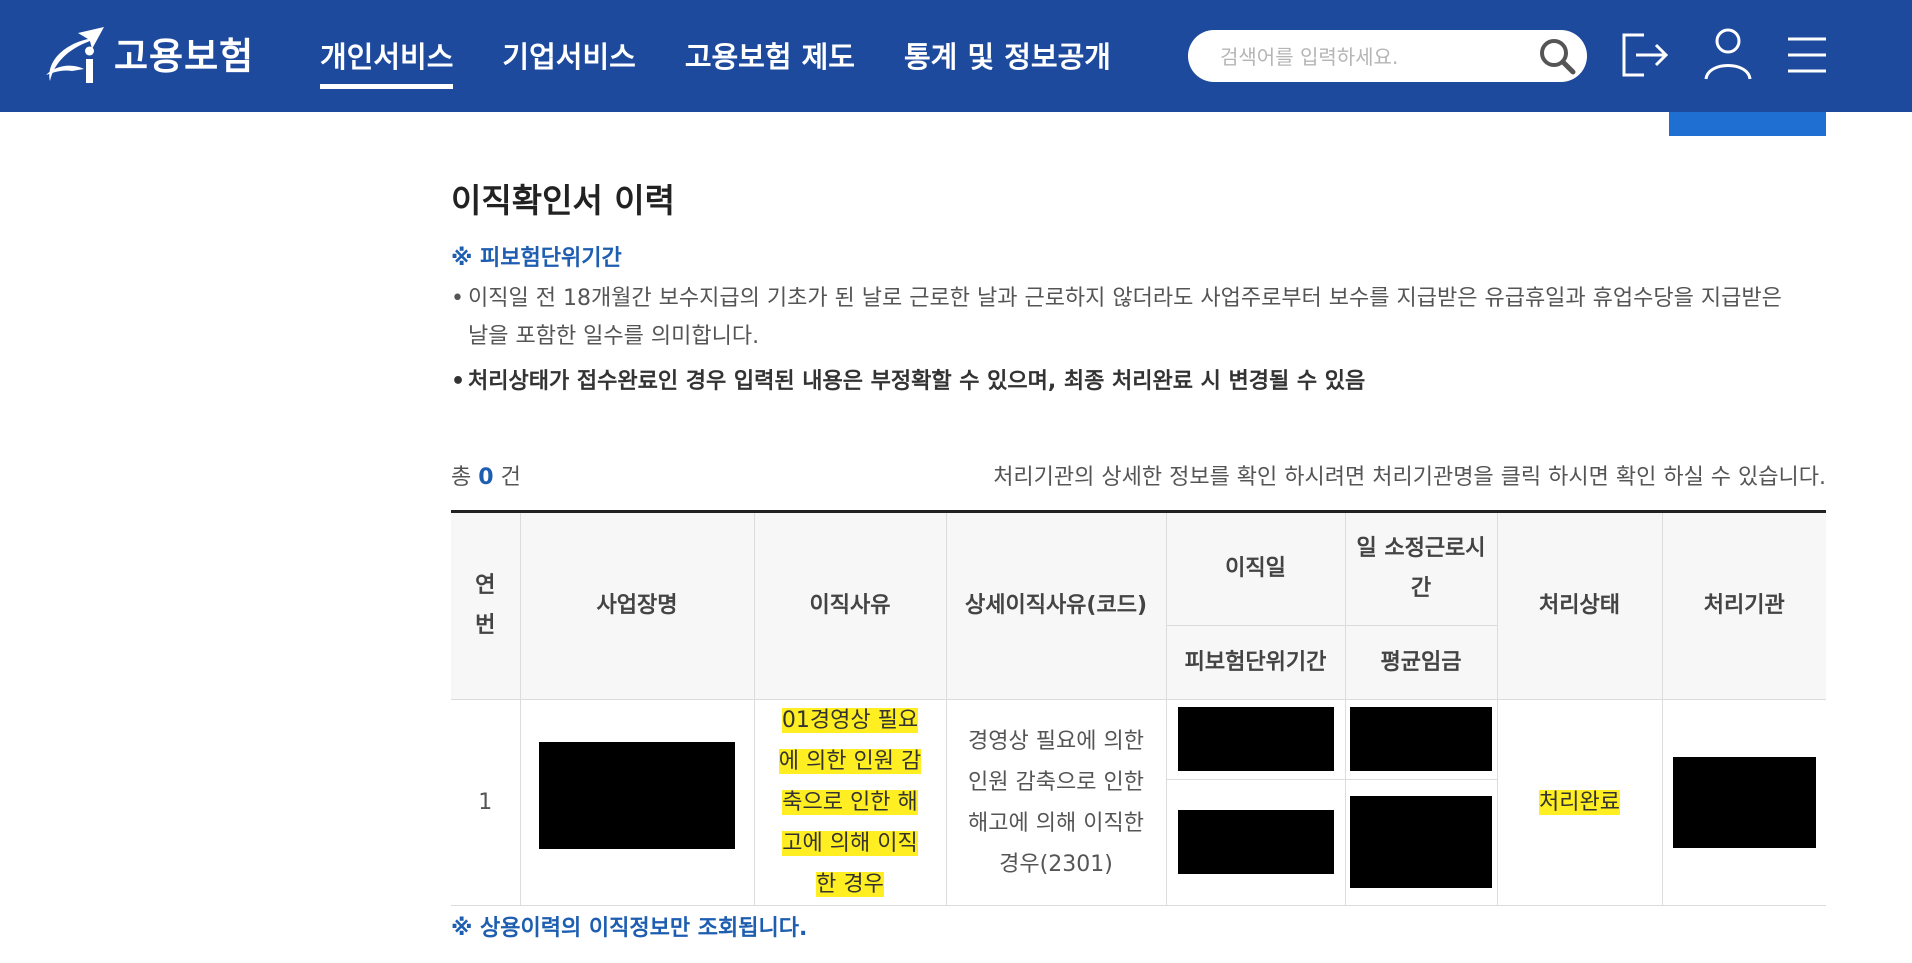 The width and height of the screenshot is (1912, 963). What do you see at coordinates (486, 802) in the screenshot?
I see `cell-no: 1` at bounding box center [486, 802].